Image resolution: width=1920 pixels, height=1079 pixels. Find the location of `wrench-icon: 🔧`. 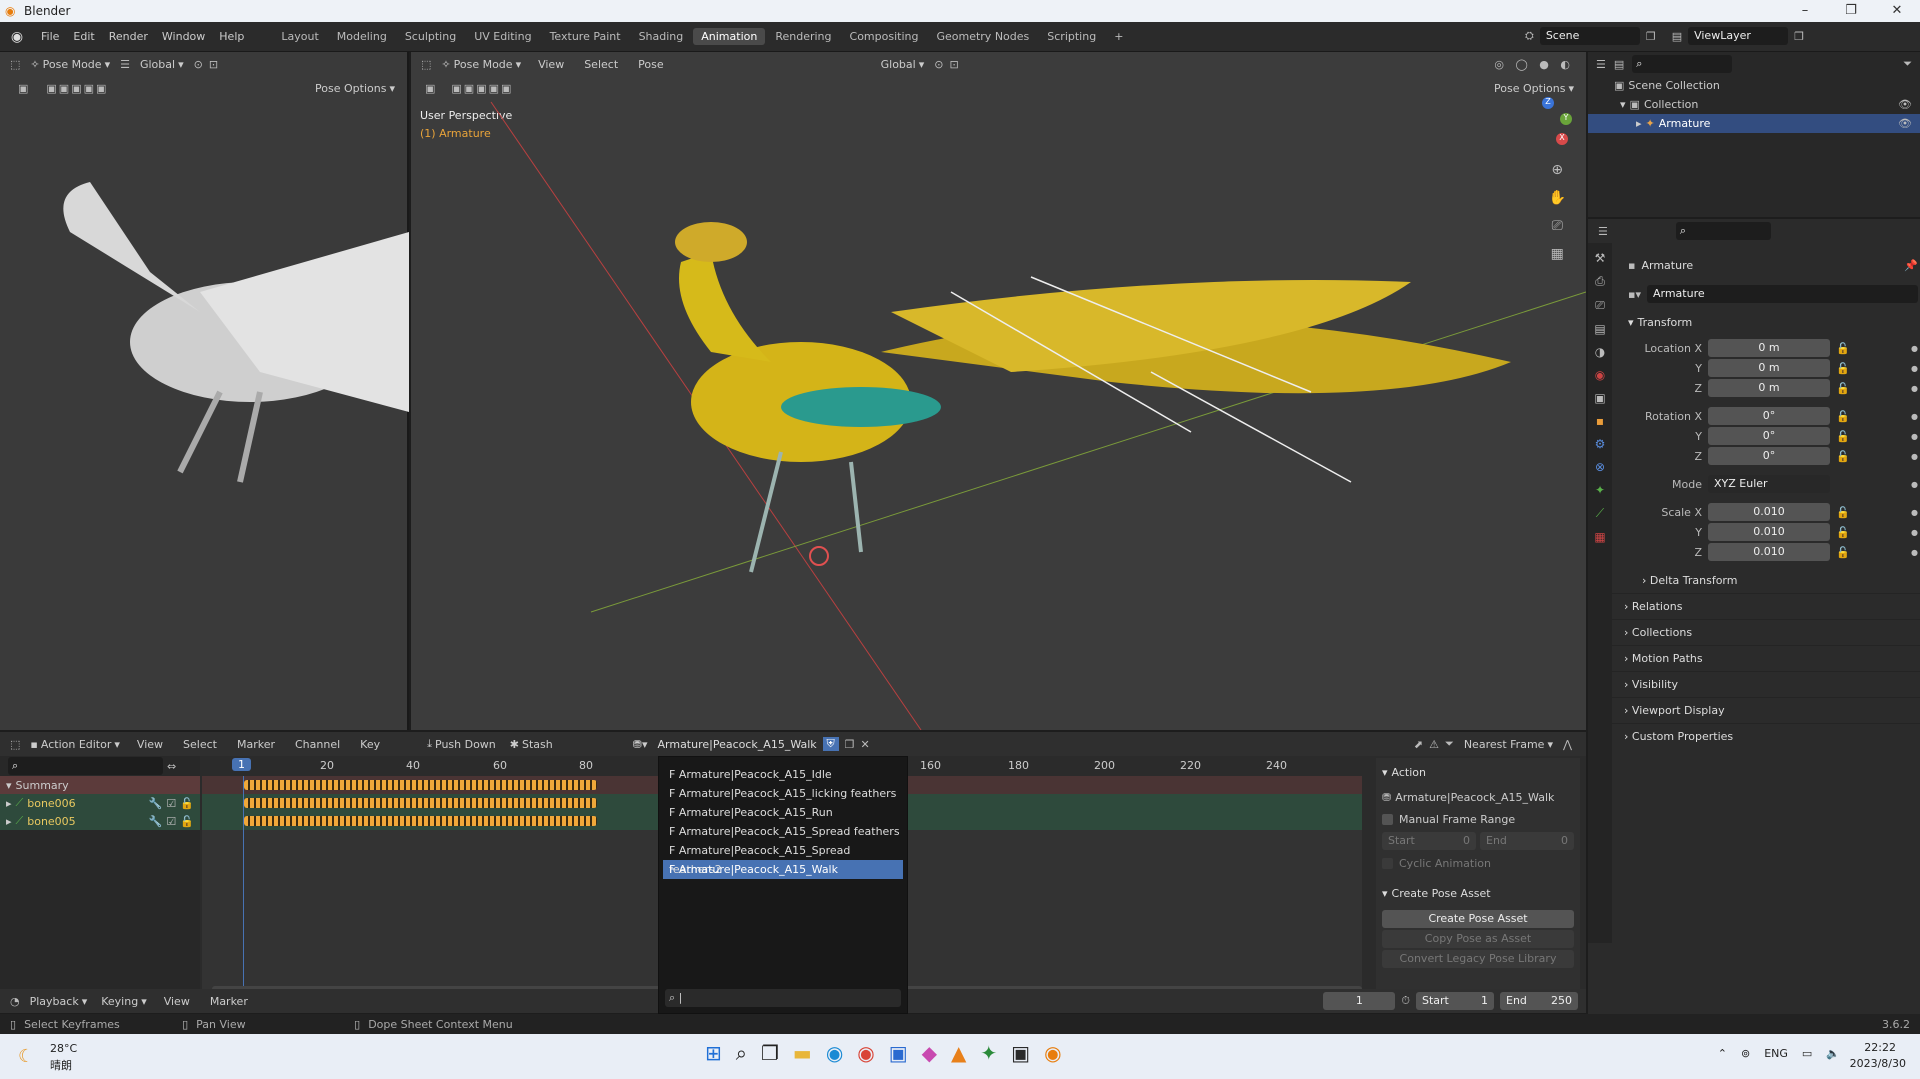

wrench-icon: 🔧 is located at coordinates (156, 803).